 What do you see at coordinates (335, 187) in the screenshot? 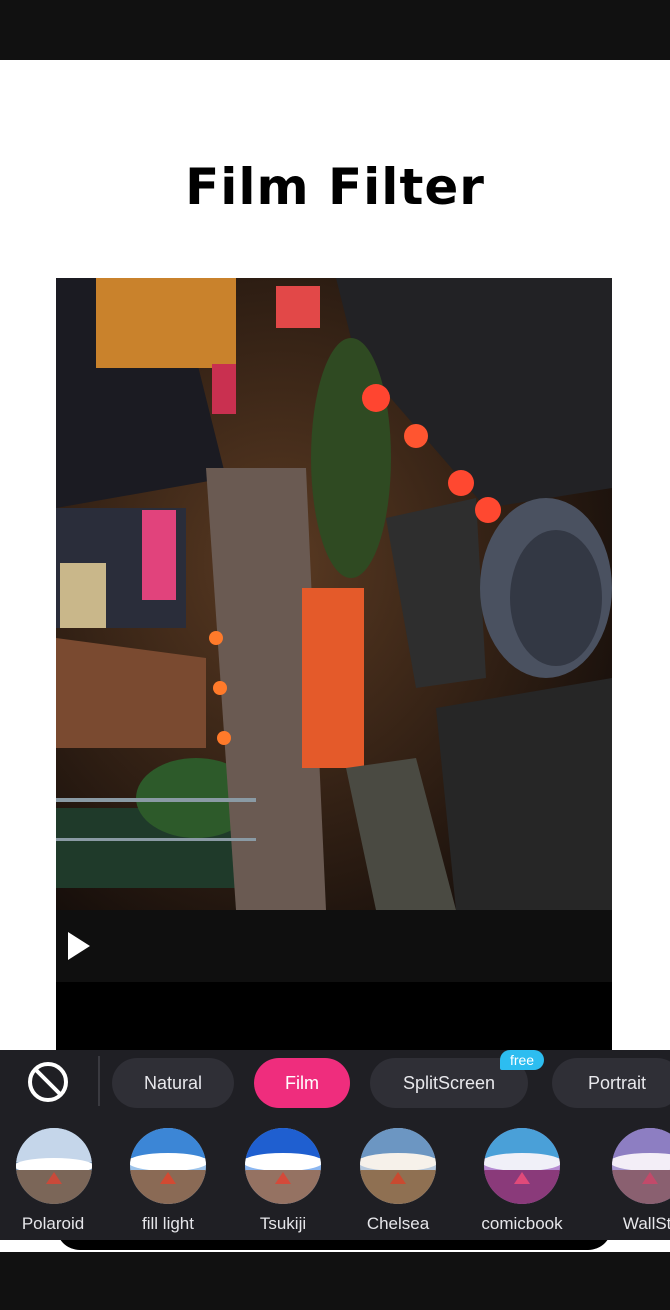
I see `page-title: Film Filter` at bounding box center [335, 187].